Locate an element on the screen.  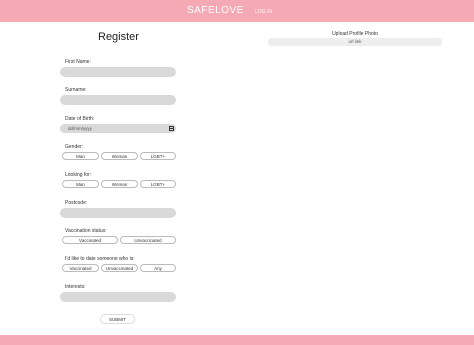
gender-option-lgbt: LGBT+ is located at coordinates (158, 156).